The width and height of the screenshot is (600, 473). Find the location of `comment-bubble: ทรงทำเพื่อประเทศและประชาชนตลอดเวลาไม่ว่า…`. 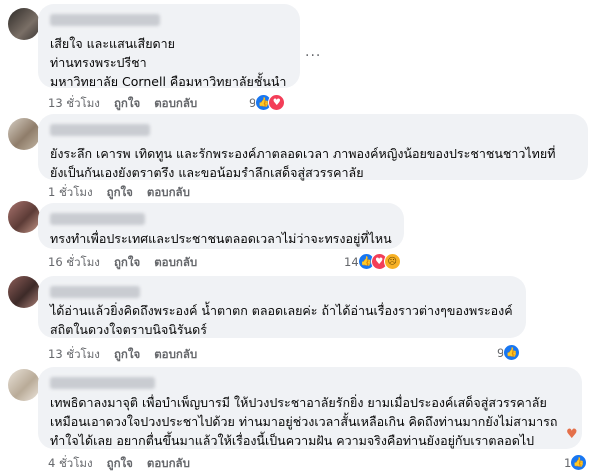

comment-bubble: ทรงทำเพื่อประเทศและประชาชนตลอดเวลาไม่ว่า… is located at coordinates (221, 226).